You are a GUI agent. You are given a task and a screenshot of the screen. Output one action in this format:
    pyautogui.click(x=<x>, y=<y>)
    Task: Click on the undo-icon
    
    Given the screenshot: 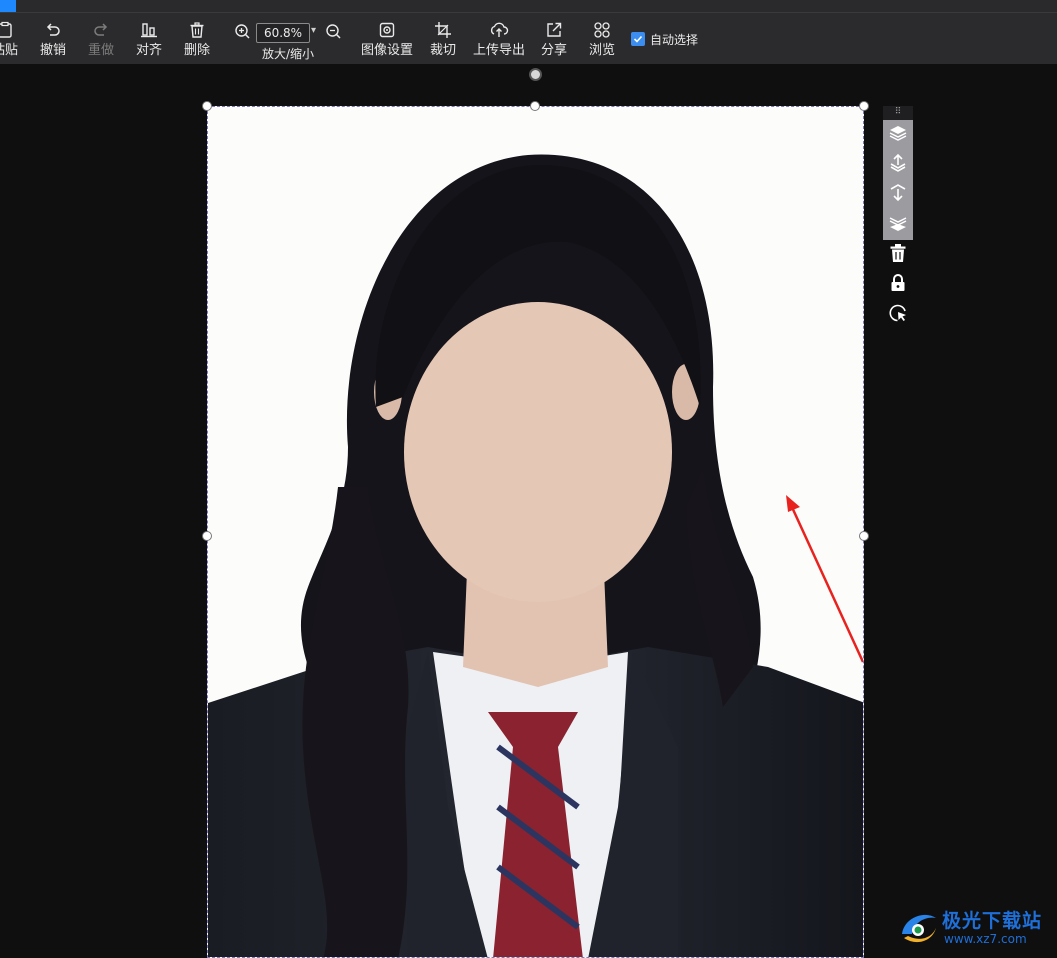 What is the action you would take?
    pyautogui.click(x=53, y=30)
    